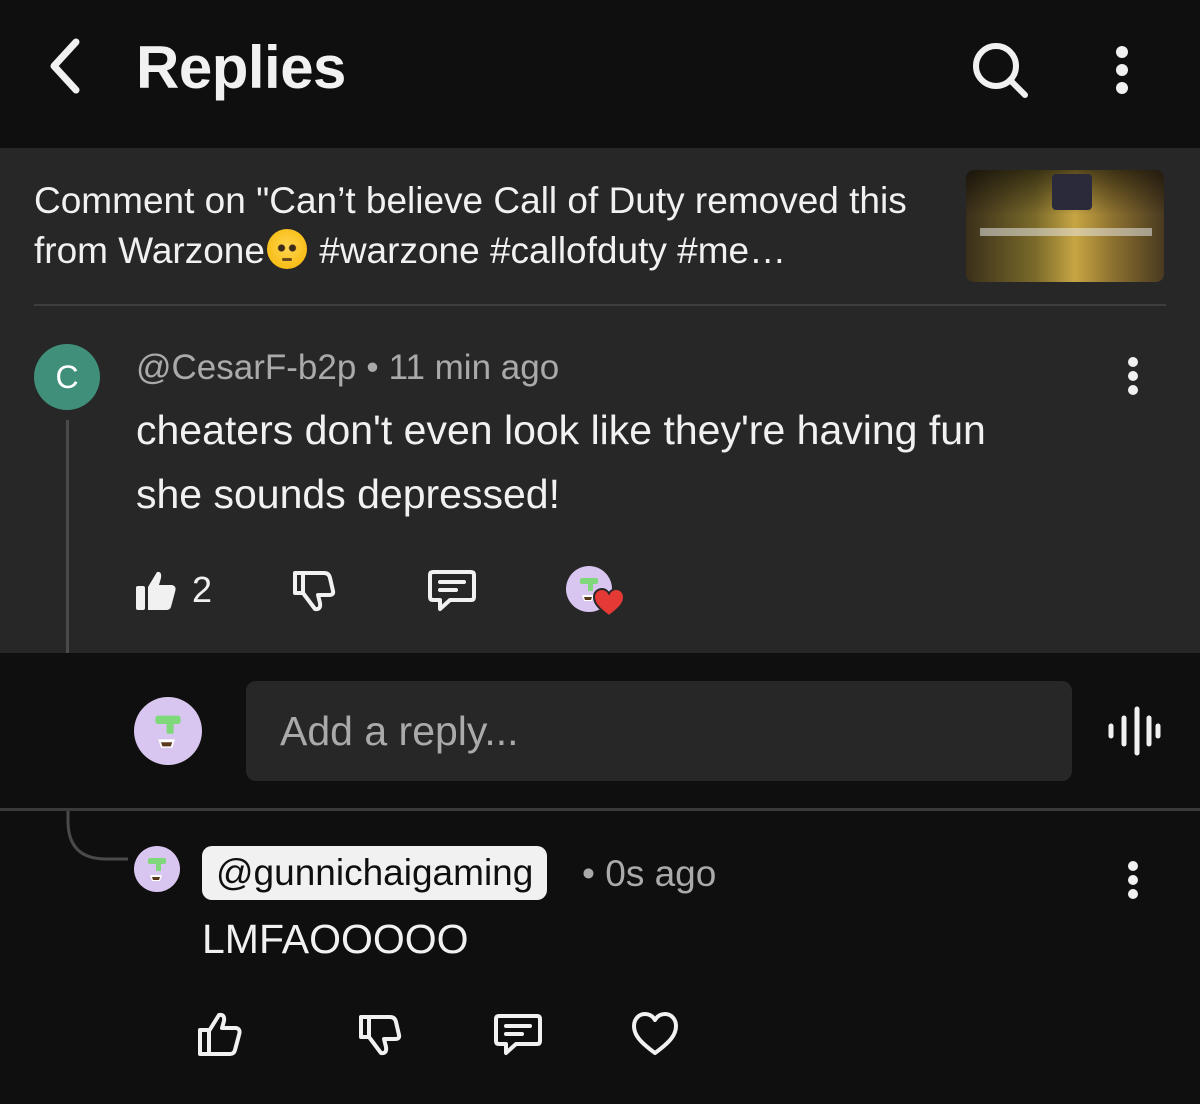 This screenshot has height=1104, width=1200. I want to click on top-app-bar: Replies, so click(600, 74).